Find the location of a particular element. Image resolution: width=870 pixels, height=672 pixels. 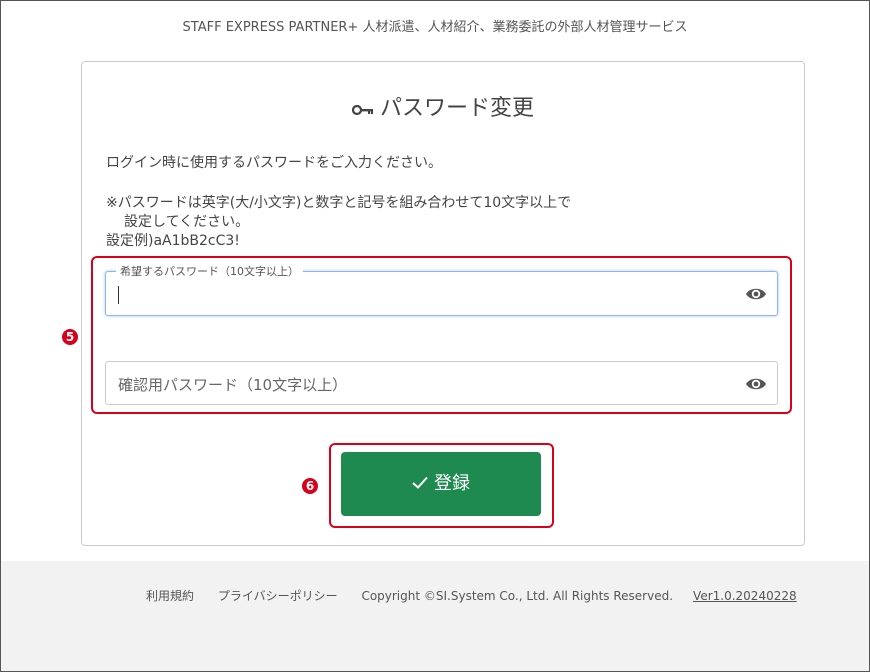

page-title: パスワード変更 is located at coordinates (443, 106).